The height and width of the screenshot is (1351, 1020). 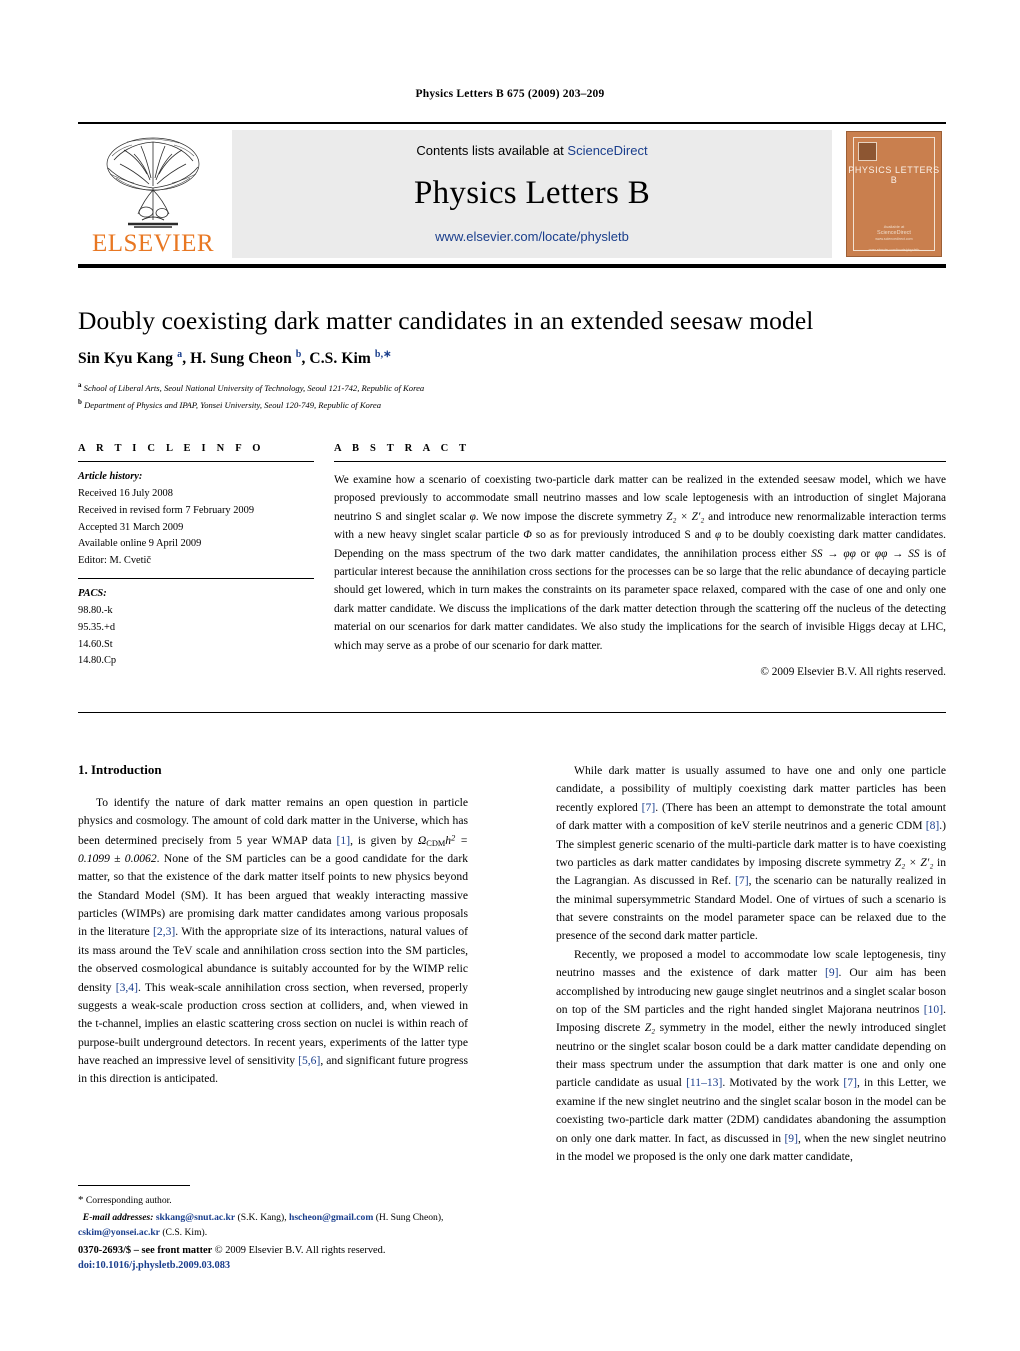 What do you see at coordinates (95, 644) in the screenshot?
I see `pacs-code: 14.60.St` at bounding box center [95, 644].